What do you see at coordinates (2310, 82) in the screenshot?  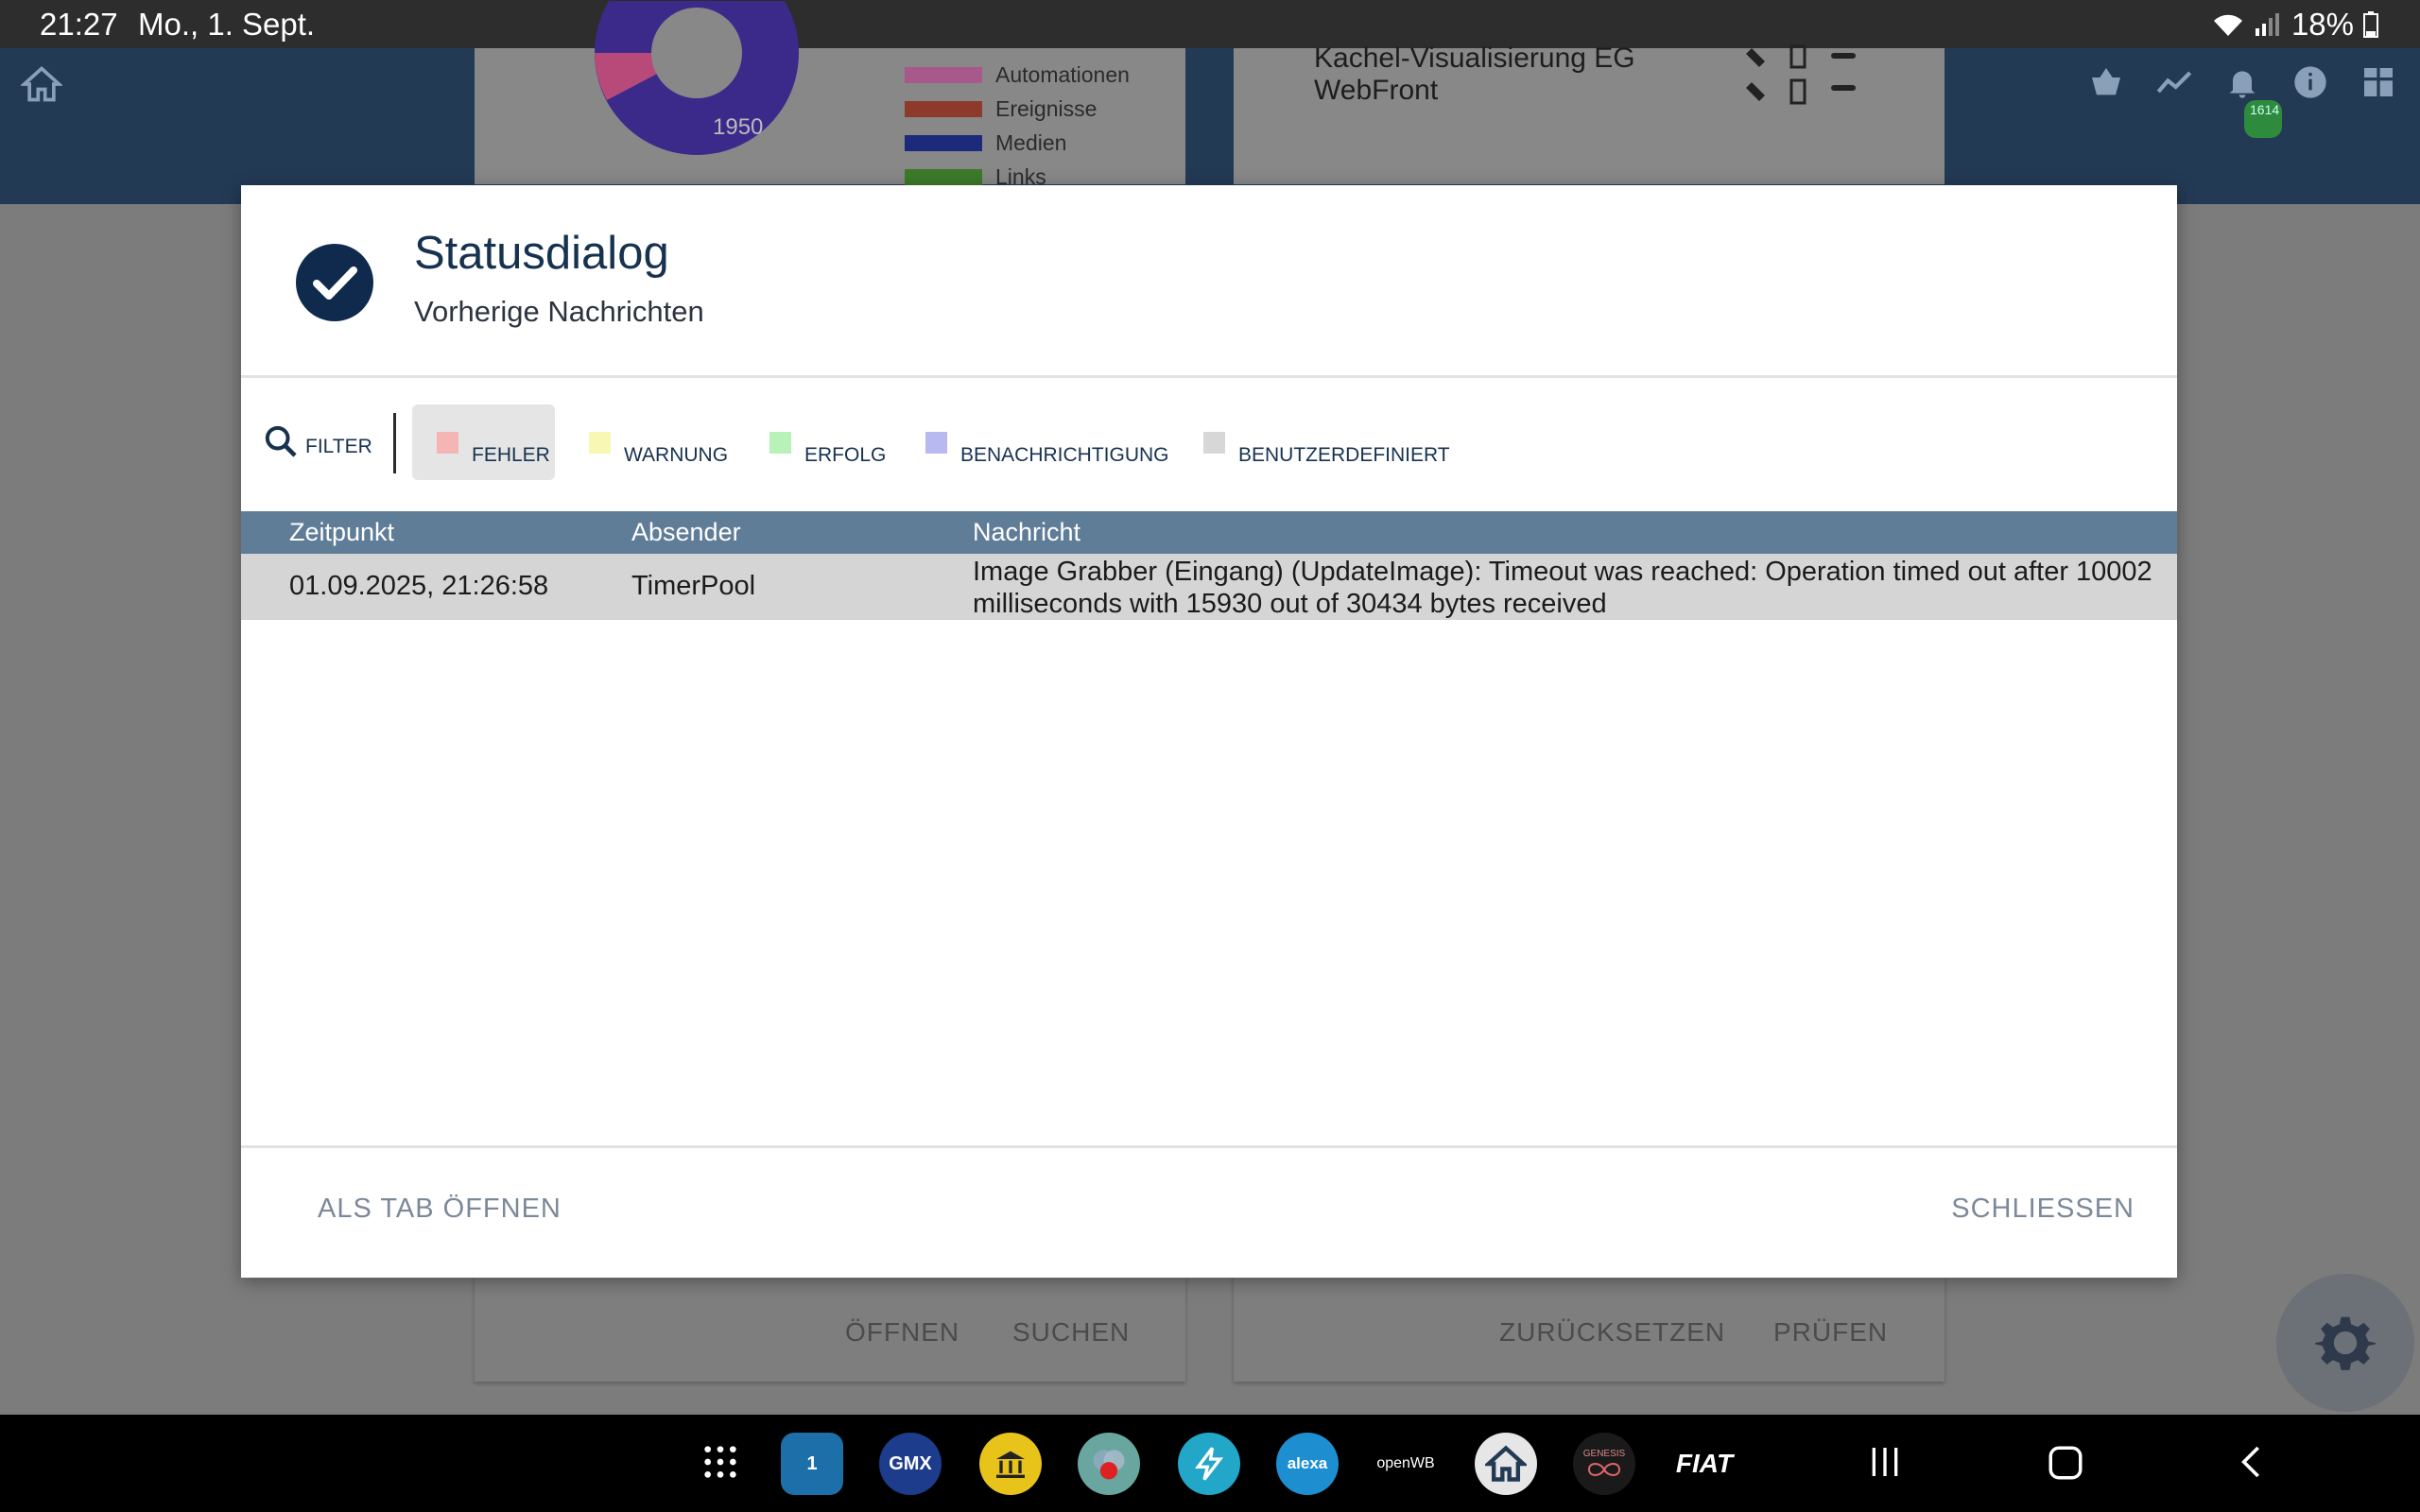 I see `info-icon` at bounding box center [2310, 82].